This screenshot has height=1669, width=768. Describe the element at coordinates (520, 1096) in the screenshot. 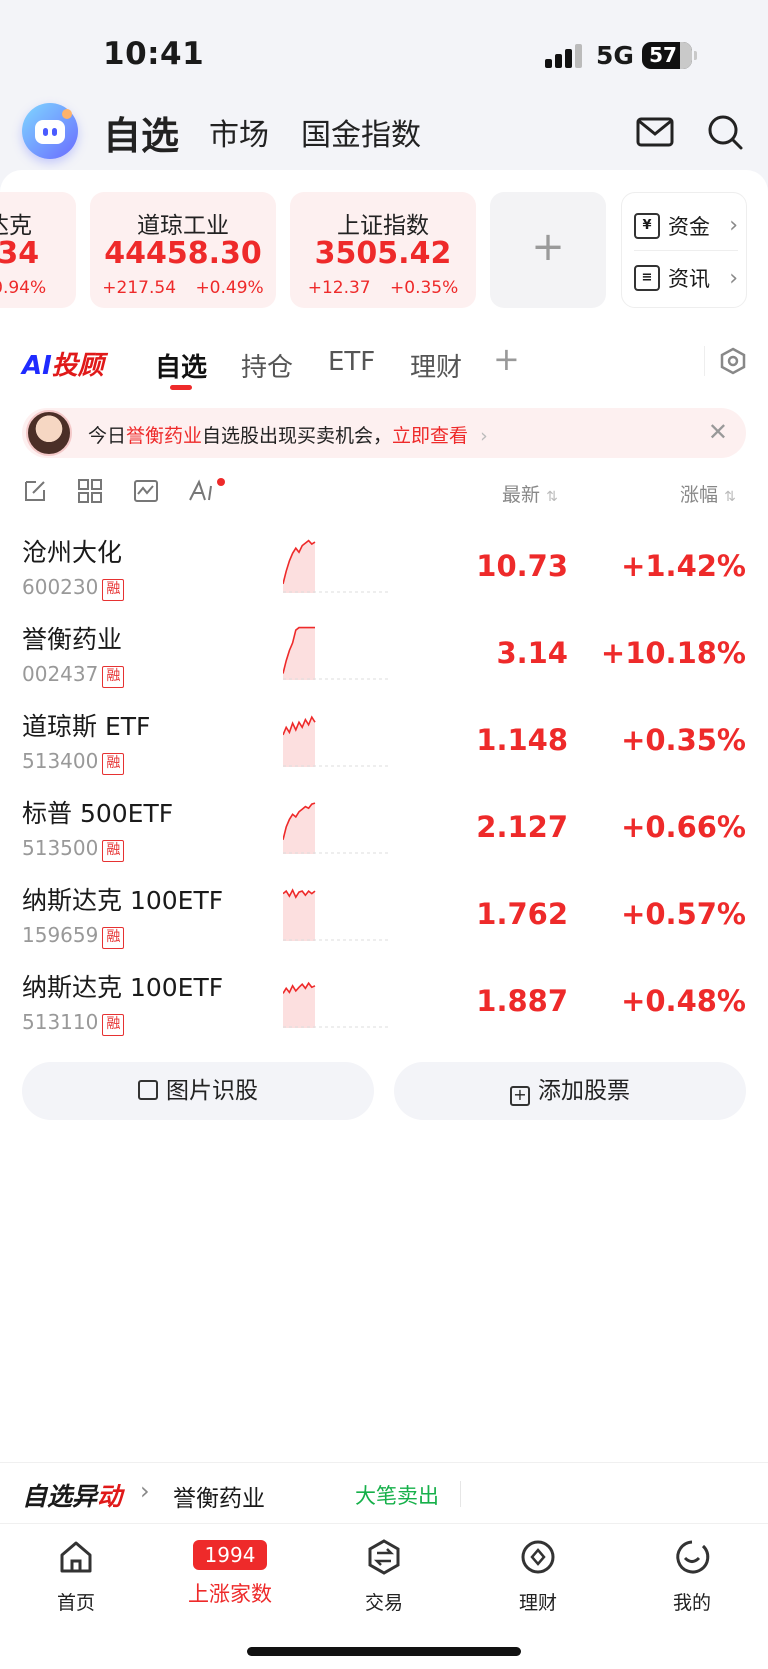

I see `plus-square-icon: +` at that location.